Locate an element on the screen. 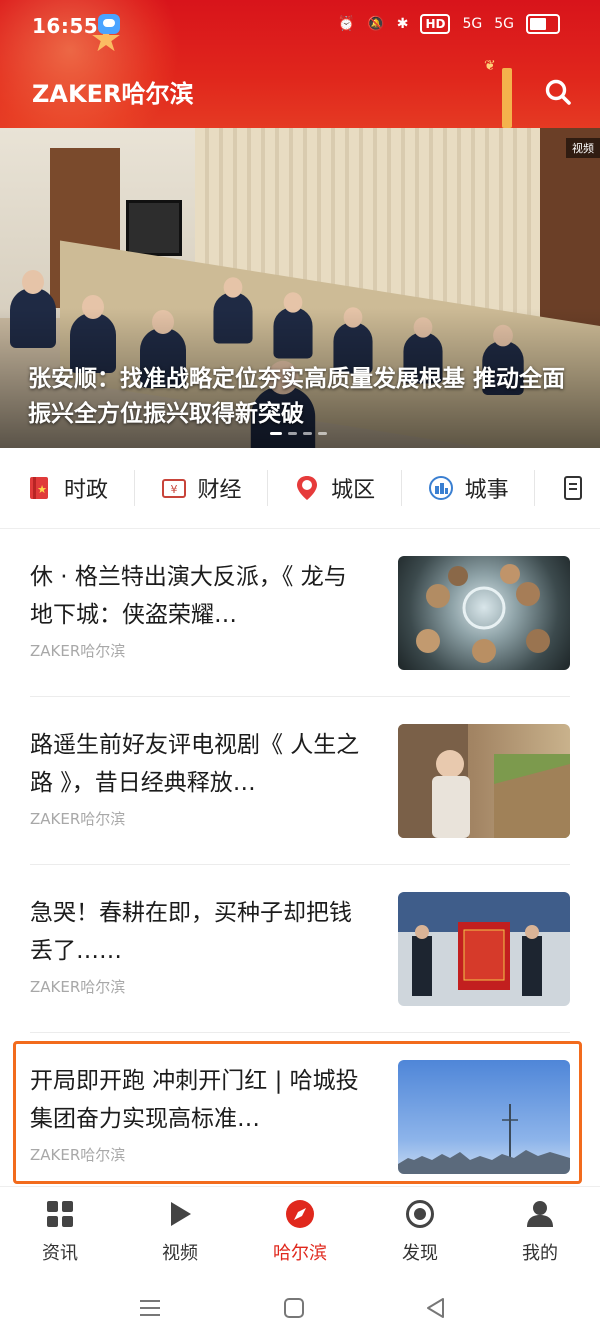  search-button is located at coordinates (558, 92).